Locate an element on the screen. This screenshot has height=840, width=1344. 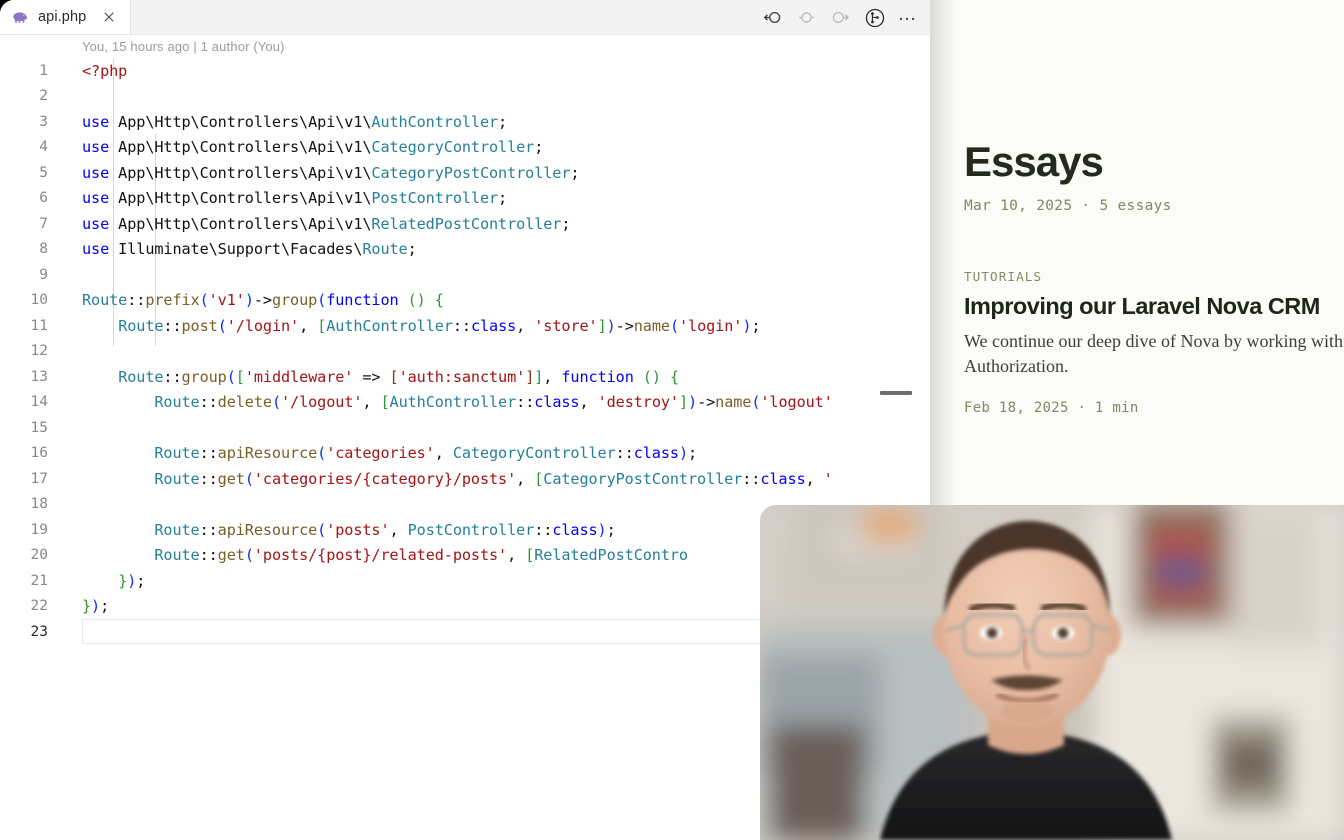
post-date: Feb 18, 2025 · 1 min is located at coordinates (1051, 407).